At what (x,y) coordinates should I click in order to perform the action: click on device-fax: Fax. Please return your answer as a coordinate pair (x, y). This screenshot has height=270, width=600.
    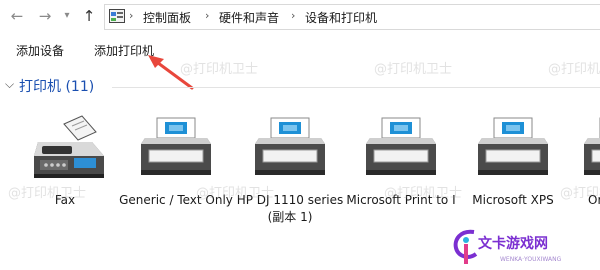
    Looking at the image, I should click on (65, 160).